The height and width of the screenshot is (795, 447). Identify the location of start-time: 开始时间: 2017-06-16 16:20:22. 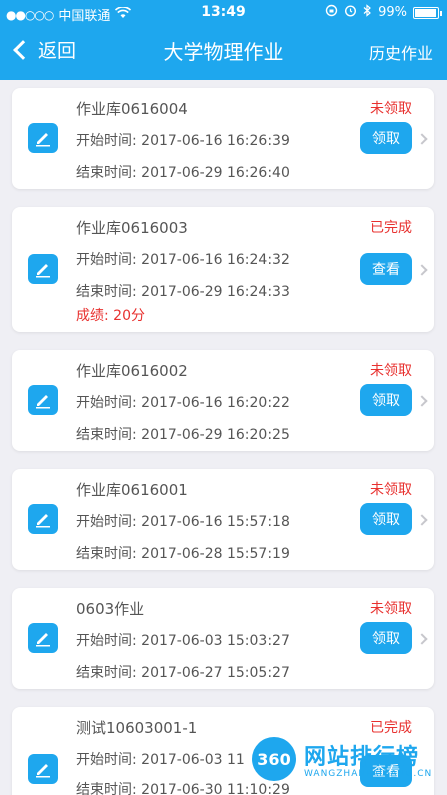
(183, 403).